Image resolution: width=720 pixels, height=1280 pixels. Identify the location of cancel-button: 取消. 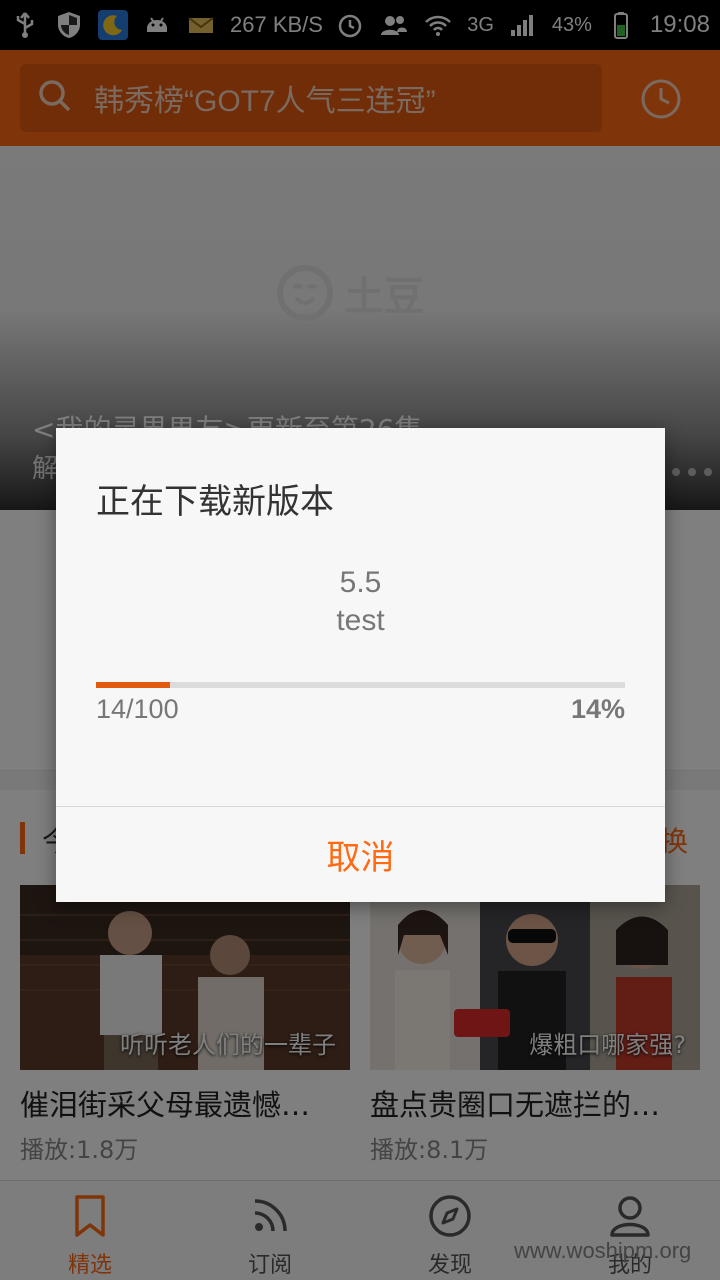
(360, 854).